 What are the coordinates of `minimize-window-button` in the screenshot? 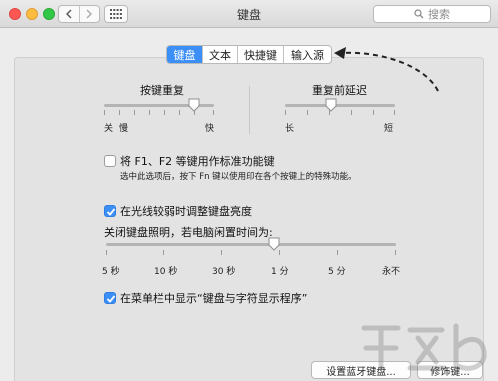 It's located at (32, 14).